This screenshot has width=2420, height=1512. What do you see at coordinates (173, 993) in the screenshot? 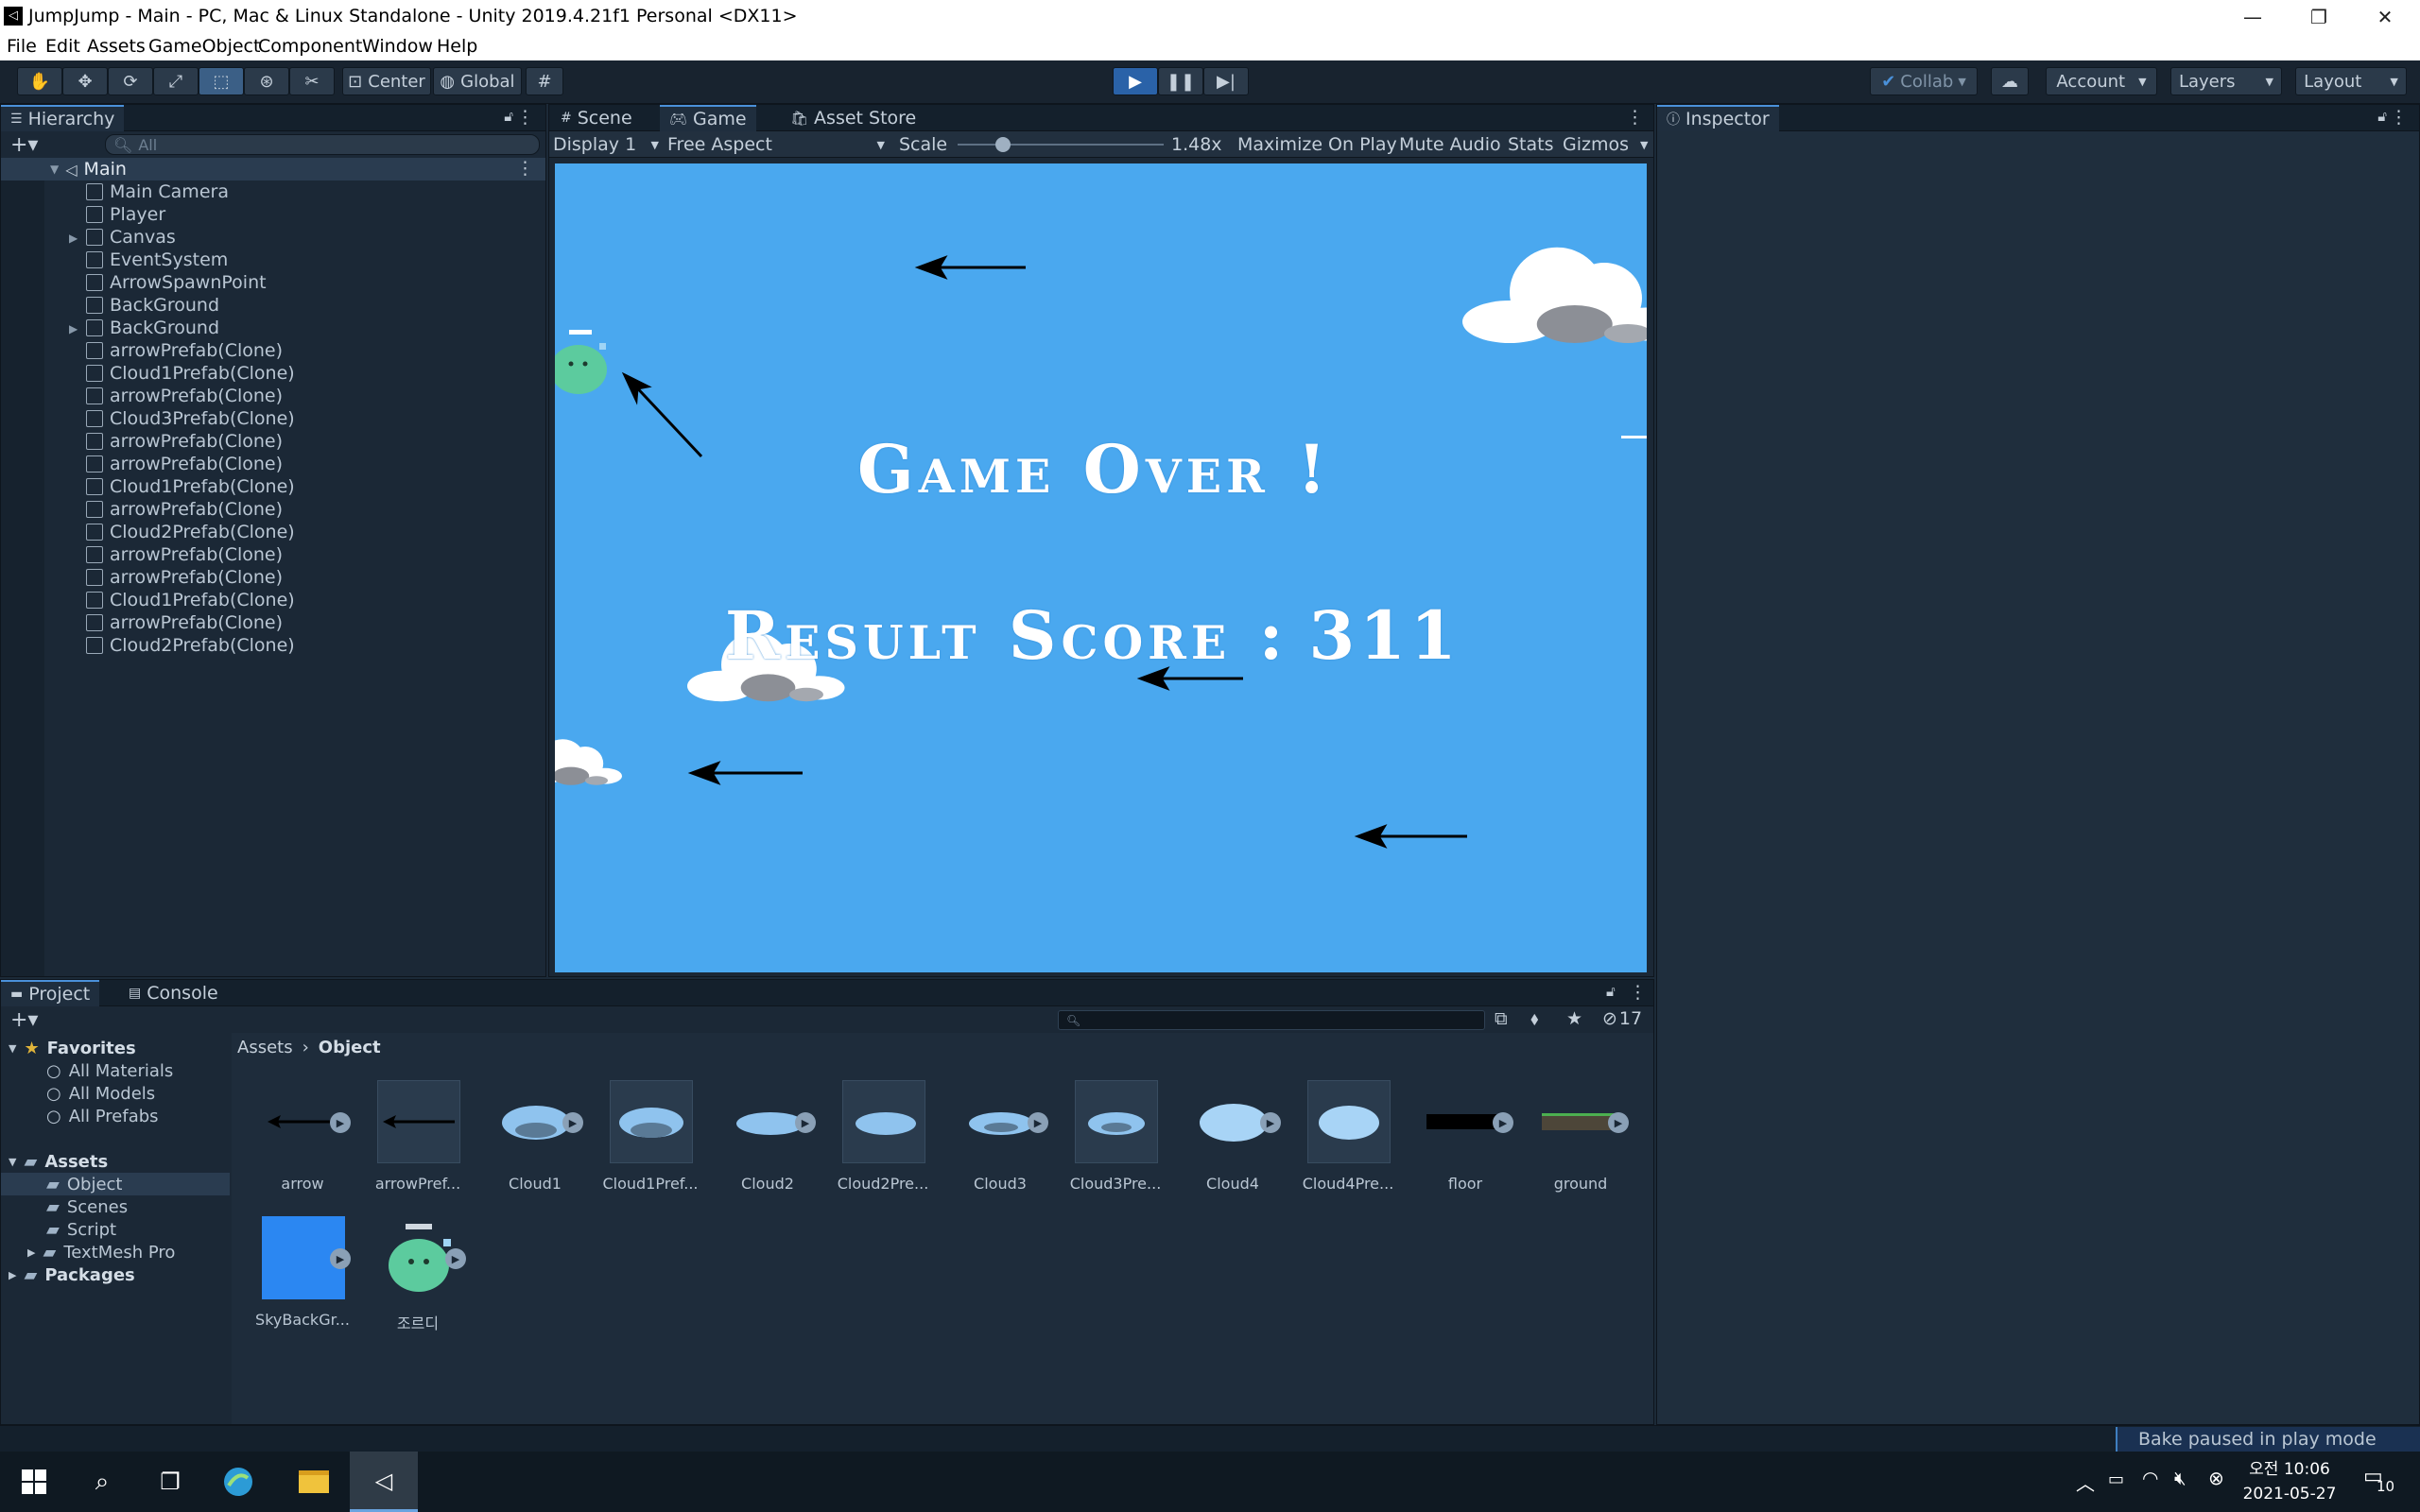
I see `tab-console: ▤ Console` at bounding box center [173, 993].